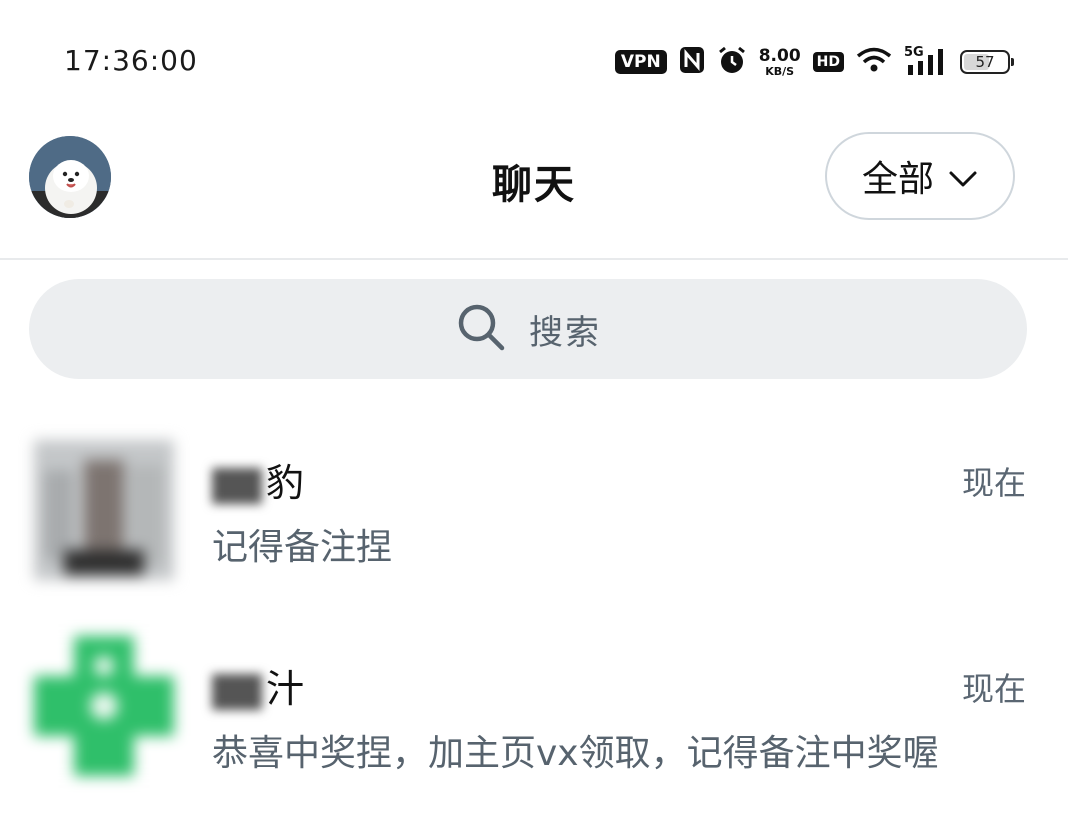  Describe the element at coordinates (828, 62) in the screenshot. I see `hd-icon: HD` at that location.